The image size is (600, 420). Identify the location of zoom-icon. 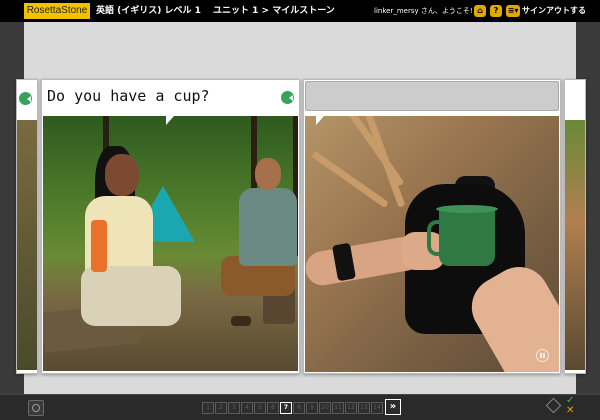
(36, 408).